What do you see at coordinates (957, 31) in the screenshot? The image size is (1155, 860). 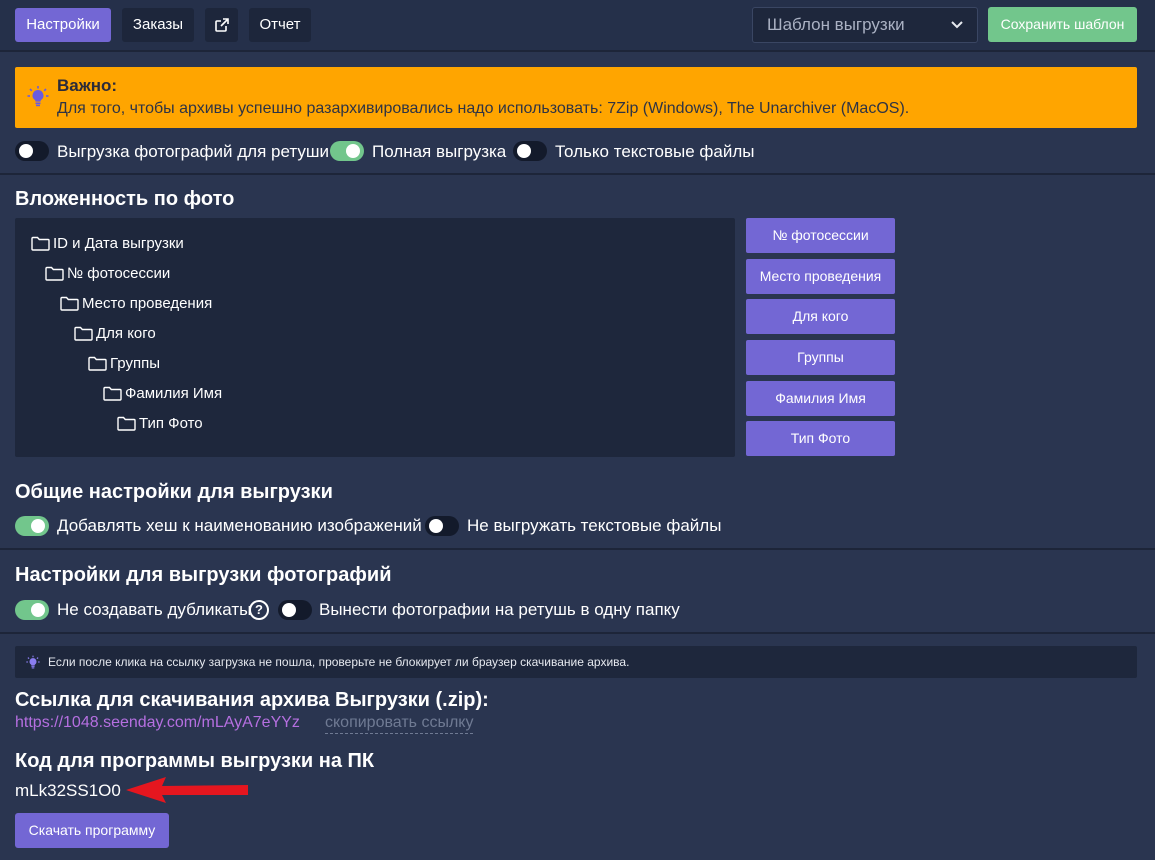 I see `chevron-down-icon` at bounding box center [957, 31].